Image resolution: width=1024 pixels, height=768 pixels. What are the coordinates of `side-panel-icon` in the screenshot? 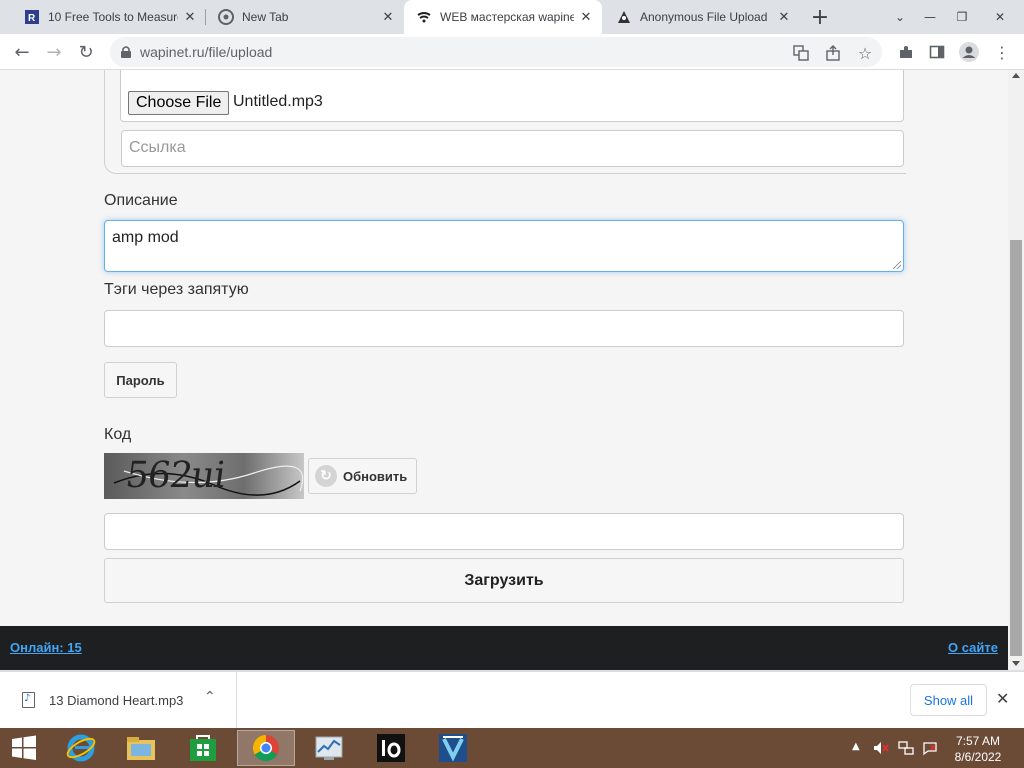 It's located at (937, 52).